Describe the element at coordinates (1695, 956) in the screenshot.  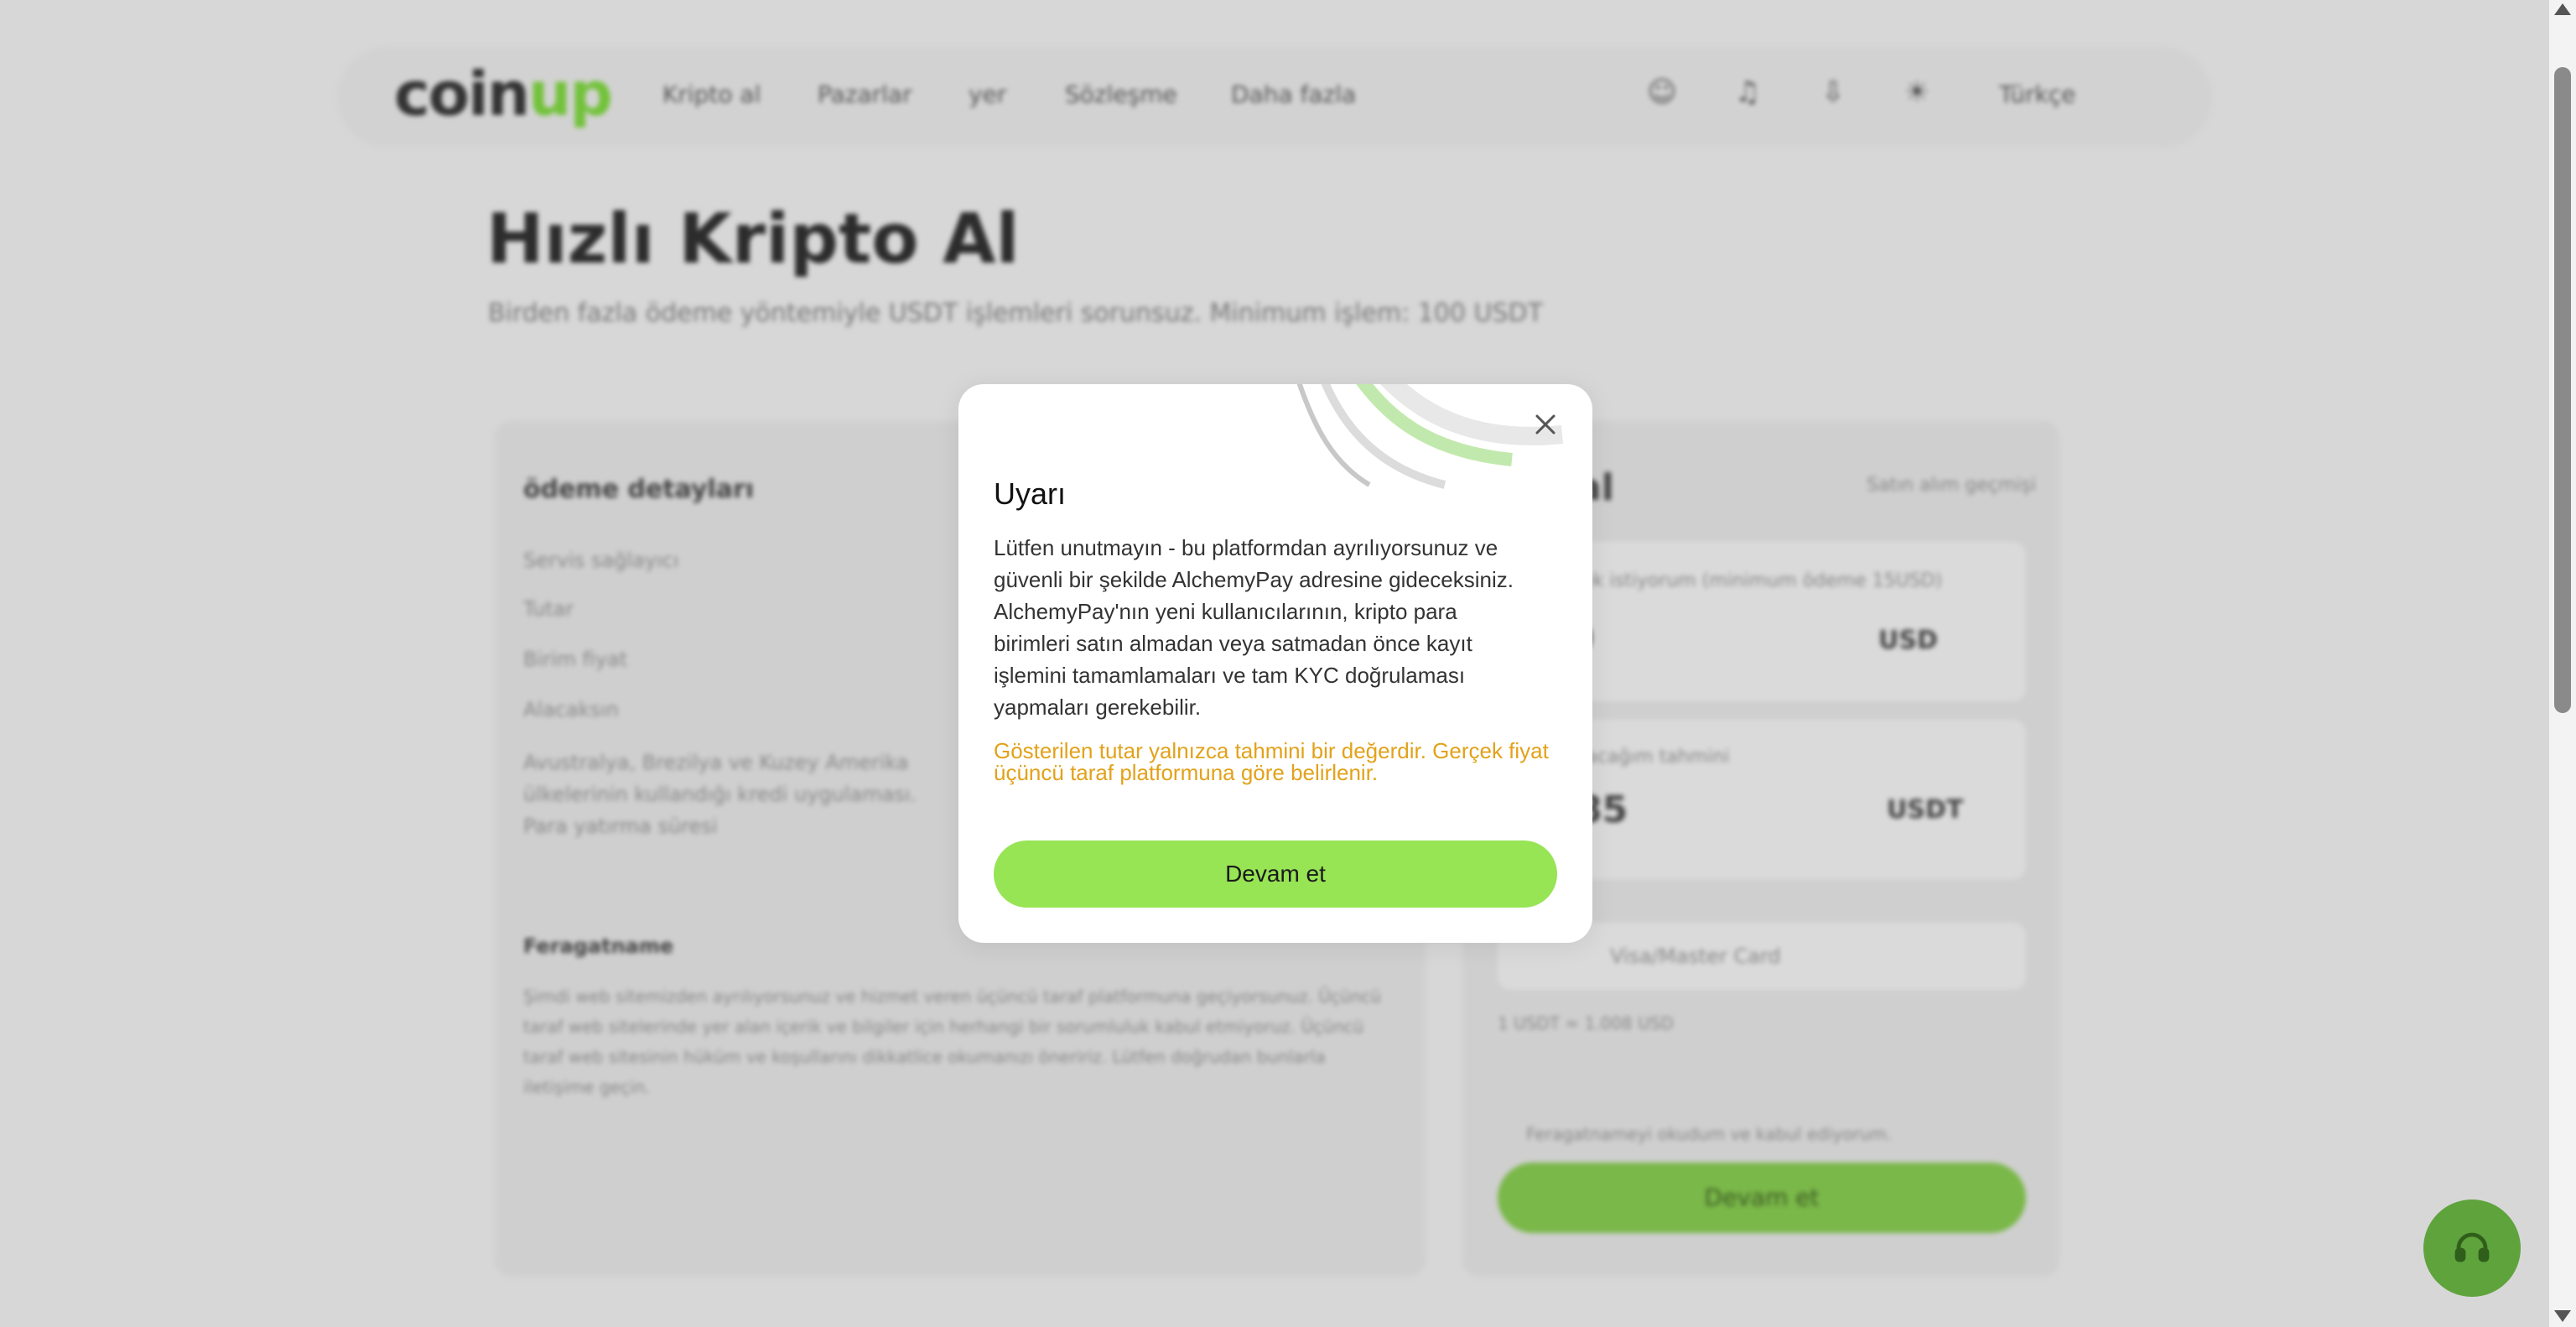
I see `payment-method: Visa/Master Card` at that location.